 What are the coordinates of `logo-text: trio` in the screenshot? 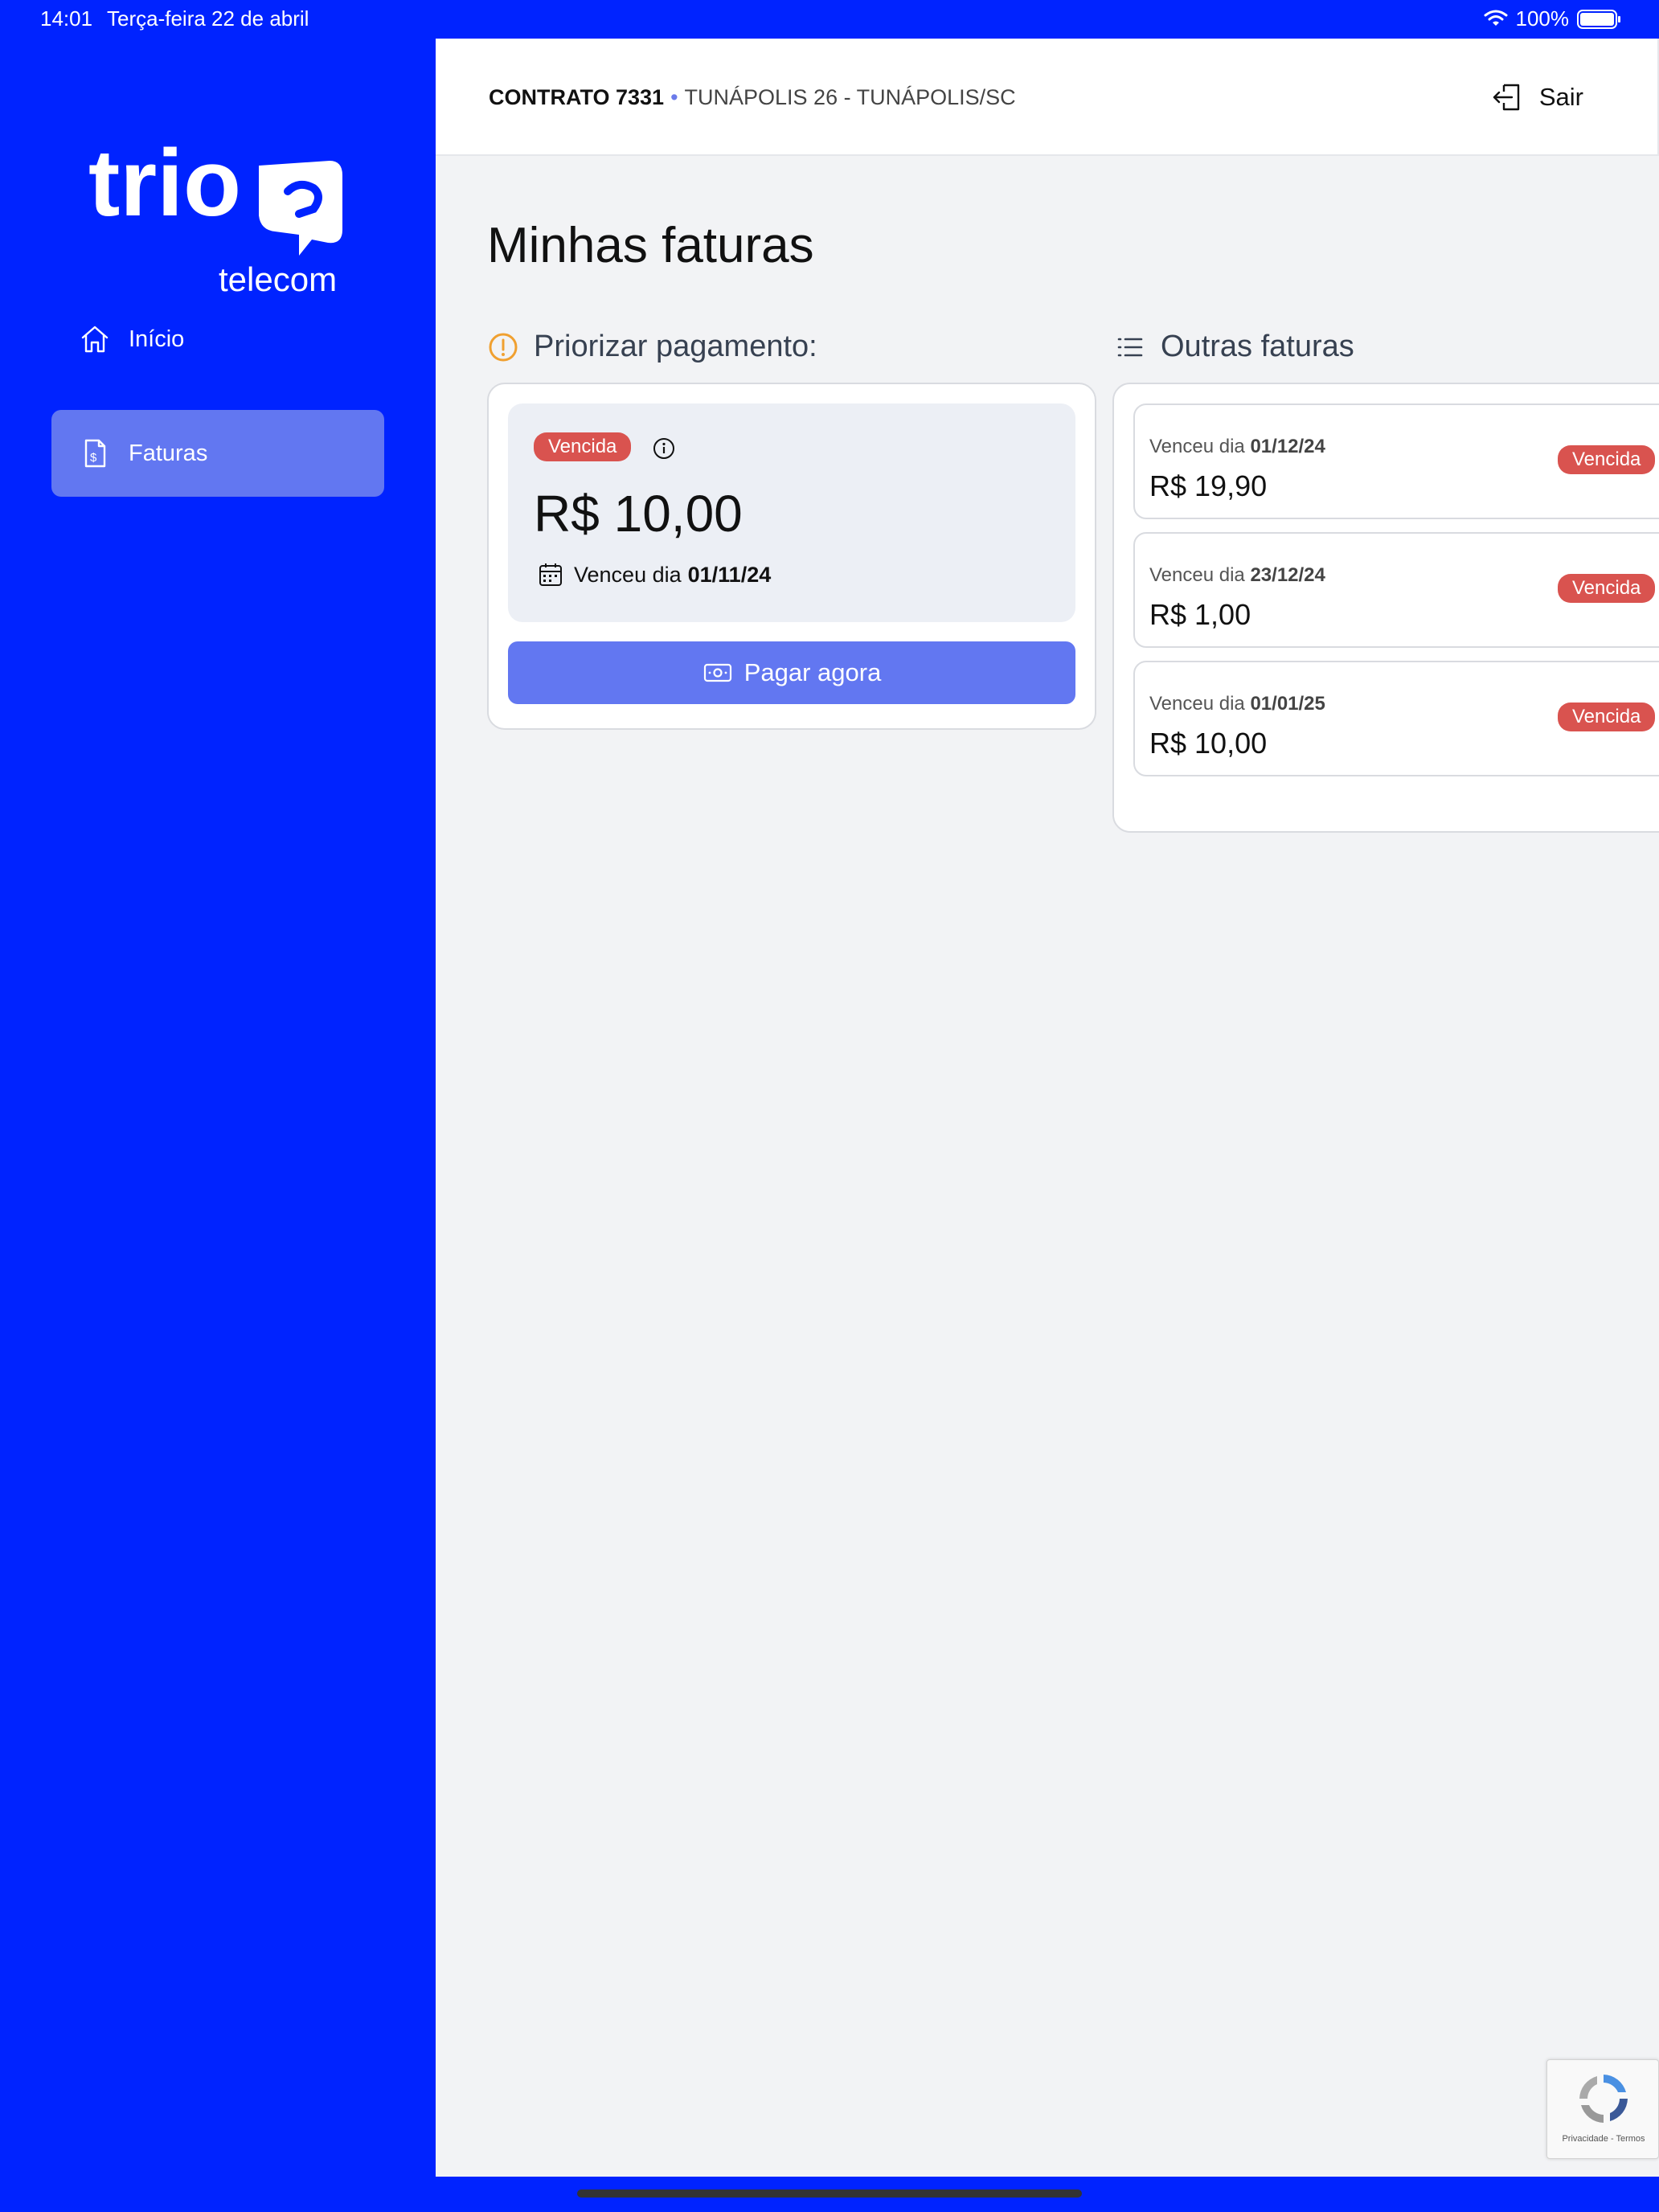 It's located at (164, 185).